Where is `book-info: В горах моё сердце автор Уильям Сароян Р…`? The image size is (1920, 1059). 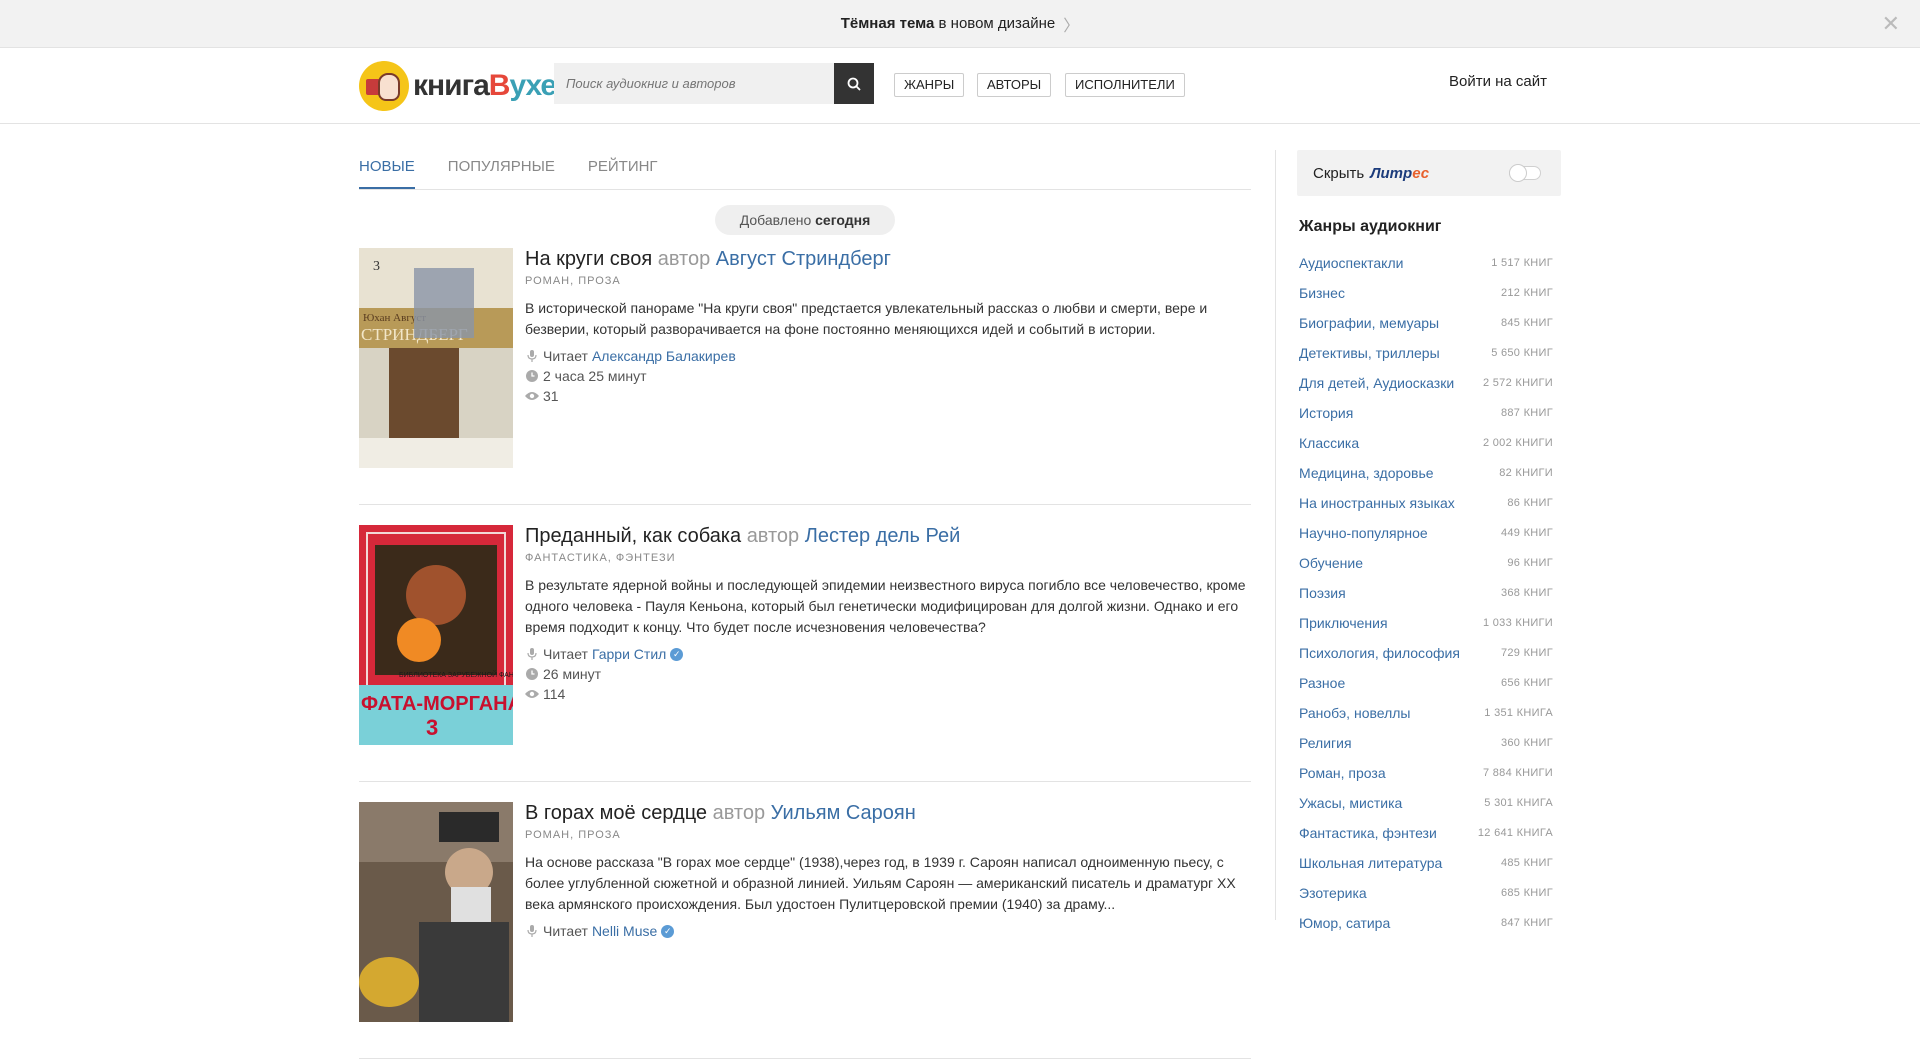
book-info: В горах моё сердце автор Уильям Сароян Р… is located at coordinates (888, 871).